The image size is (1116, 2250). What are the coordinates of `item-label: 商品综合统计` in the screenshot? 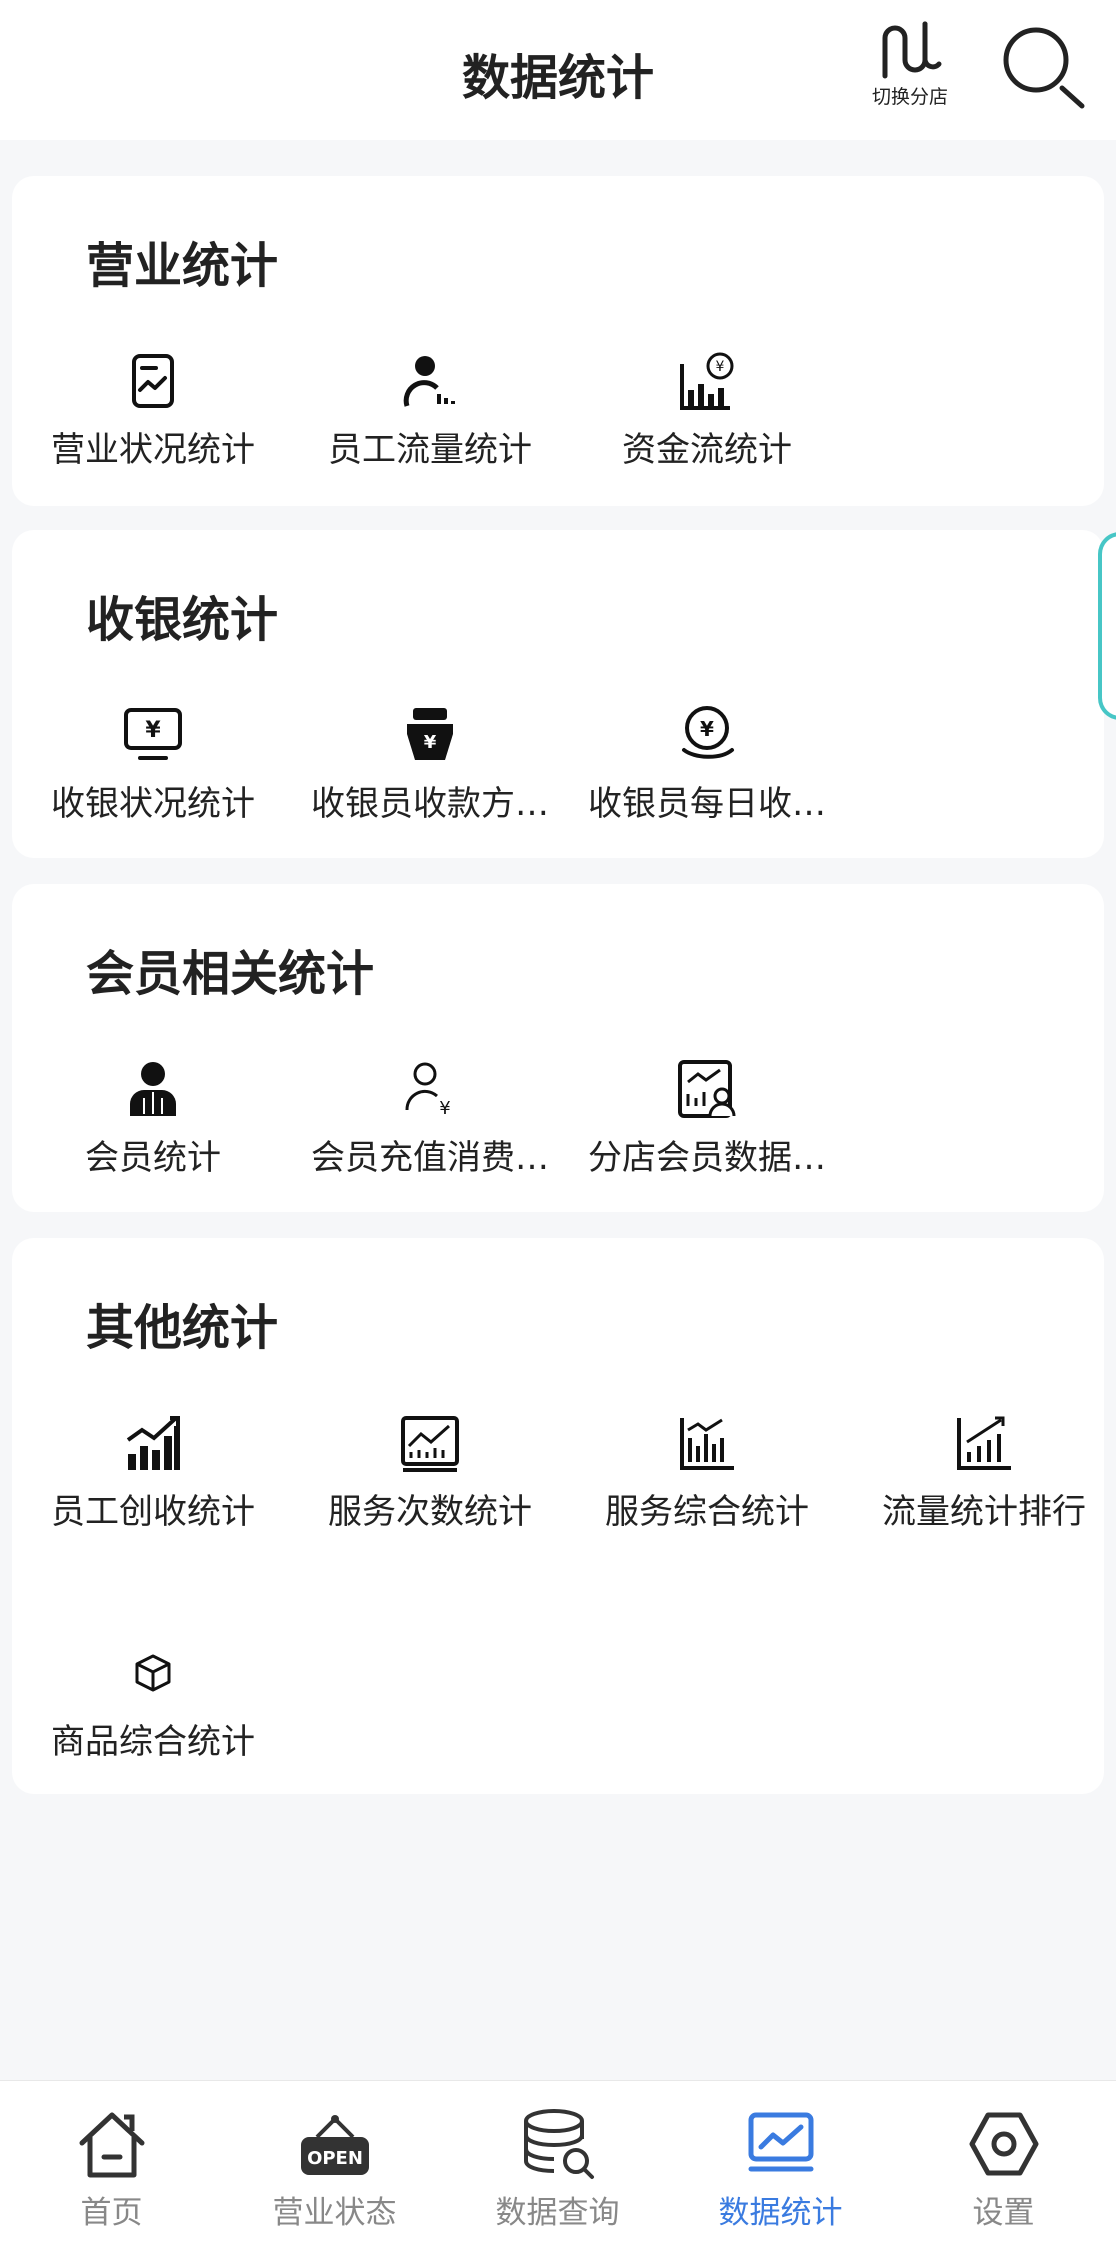 It's located at (153, 1742).